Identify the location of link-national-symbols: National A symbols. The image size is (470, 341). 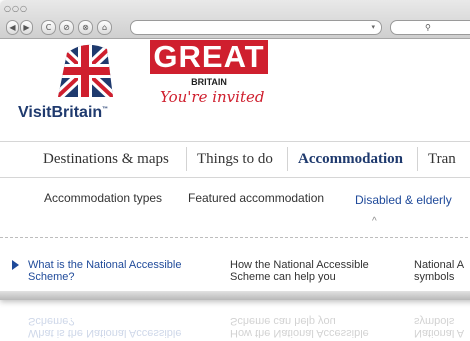
(439, 271).